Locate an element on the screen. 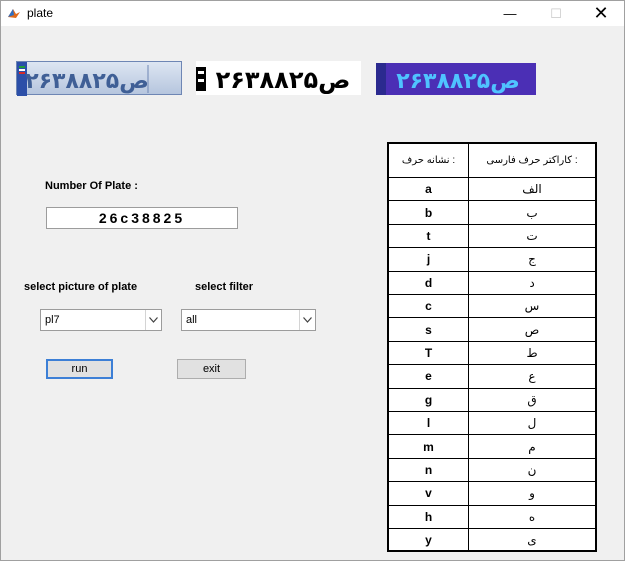  table-cell-latin: j is located at coordinates (429, 259).